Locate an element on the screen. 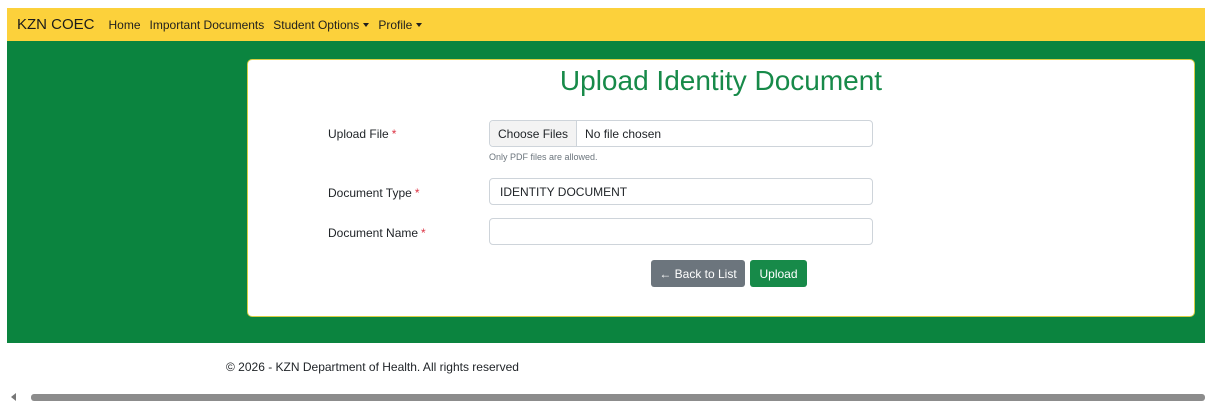 The height and width of the screenshot is (405, 1205). nav-important-documents: Important Documents is located at coordinates (207, 25).